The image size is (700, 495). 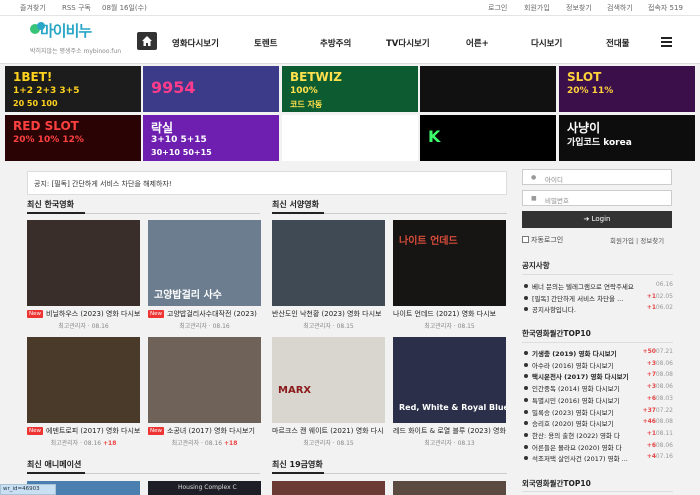 What do you see at coordinates (542, 240) in the screenshot?
I see `autologin-checkbox: 자동로그인` at bounding box center [542, 240].